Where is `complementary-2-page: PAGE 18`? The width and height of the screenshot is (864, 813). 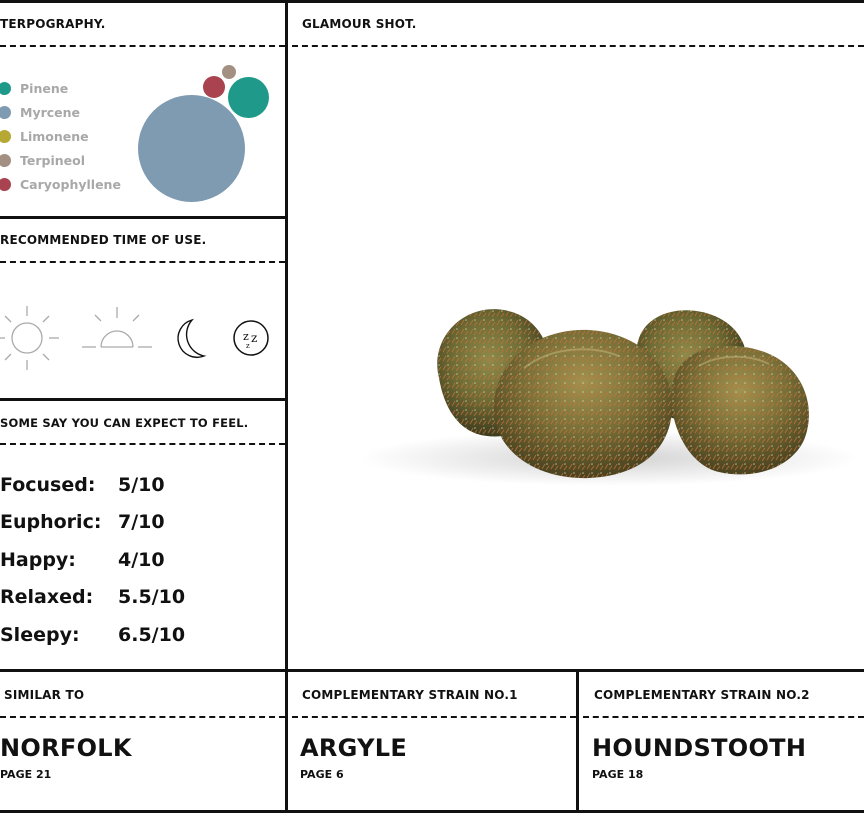 complementary-2-page: PAGE 18 is located at coordinates (618, 774).